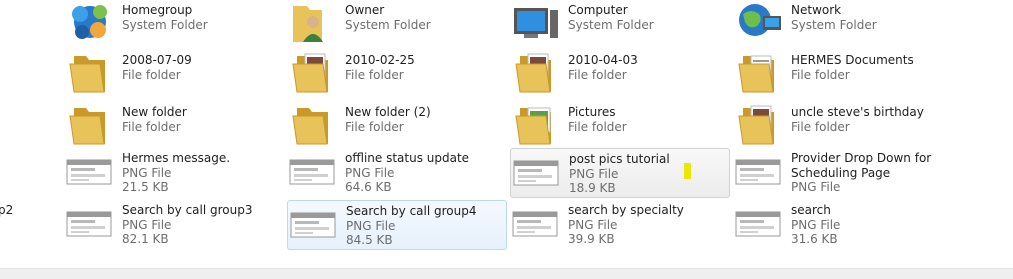  Describe the element at coordinates (313, 23) in the screenshot. I see `user-folder-icon` at that location.